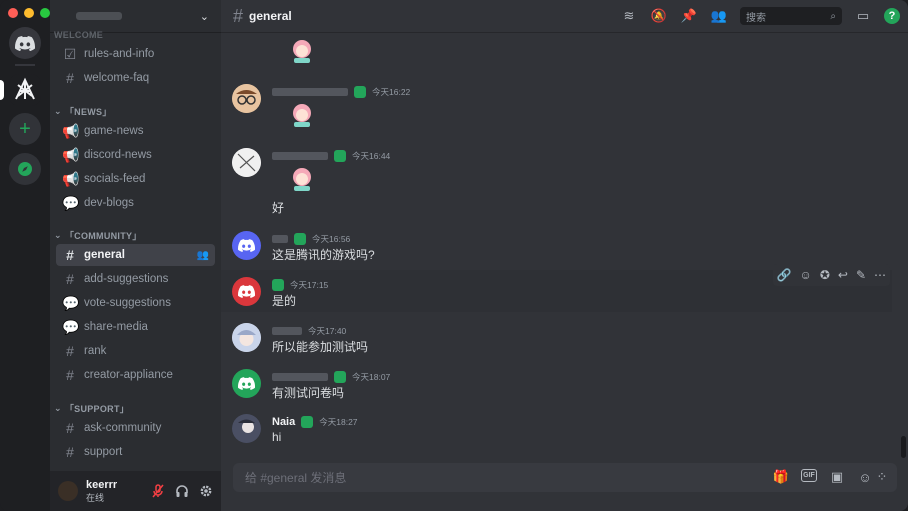 Image resolution: width=908 pixels, height=511 pixels. Describe the element at coordinates (135, 452) in the screenshot. I see `channel-support: # support` at that location.